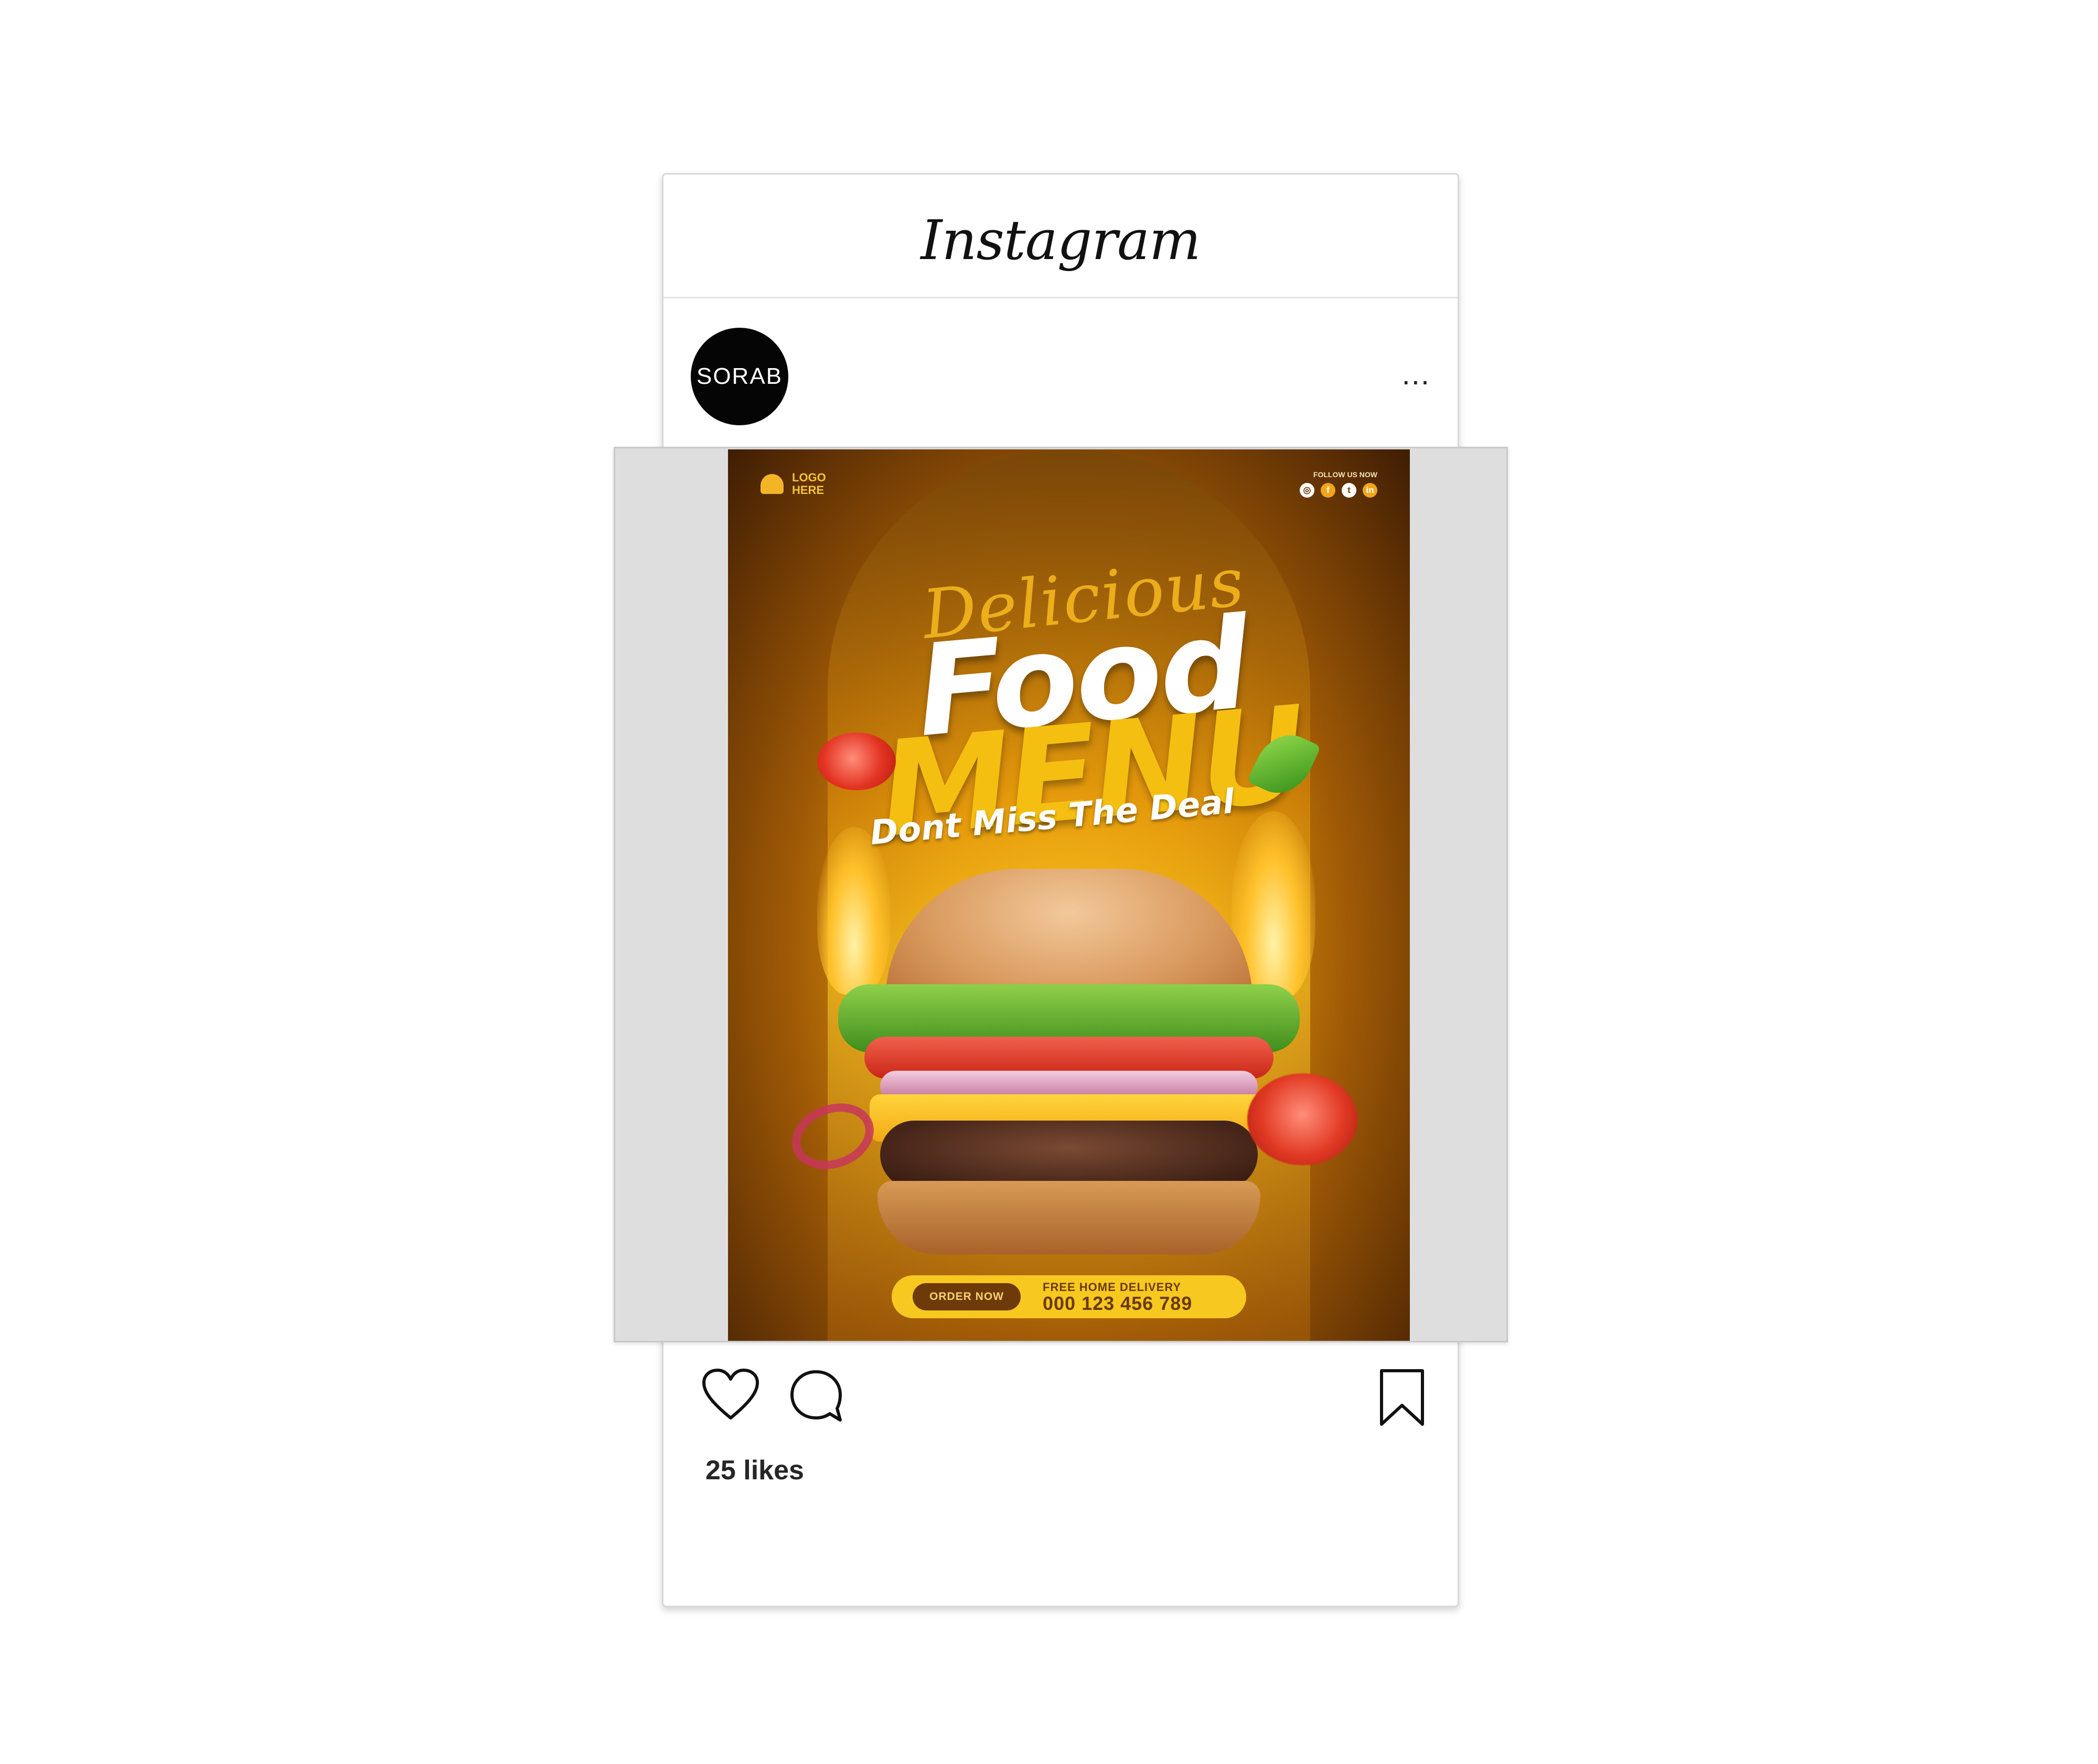 The height and width of the screenshot is (1764, 2098). Describe the element at coordinates (731, 1395) in the screenshot. I see `heart-icon` at that location.